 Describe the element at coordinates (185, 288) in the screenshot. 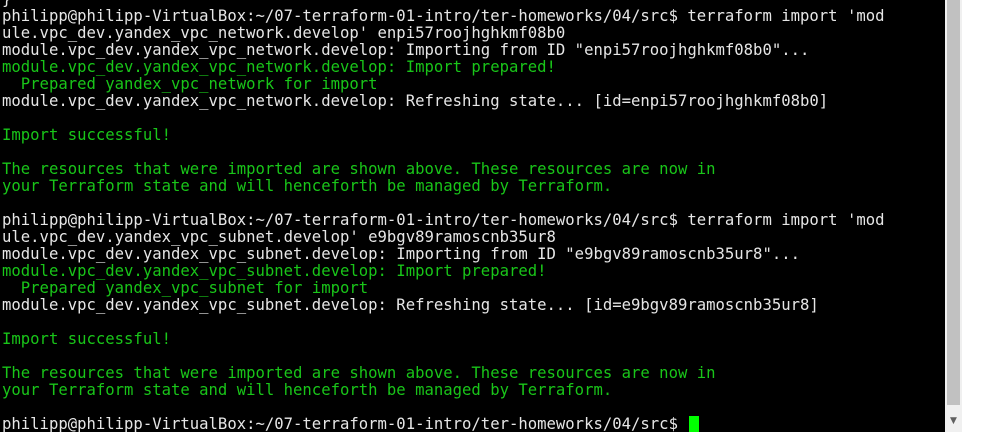

I see `terminal-line: Prepared yandex_vpc_subnet for import` at that location.